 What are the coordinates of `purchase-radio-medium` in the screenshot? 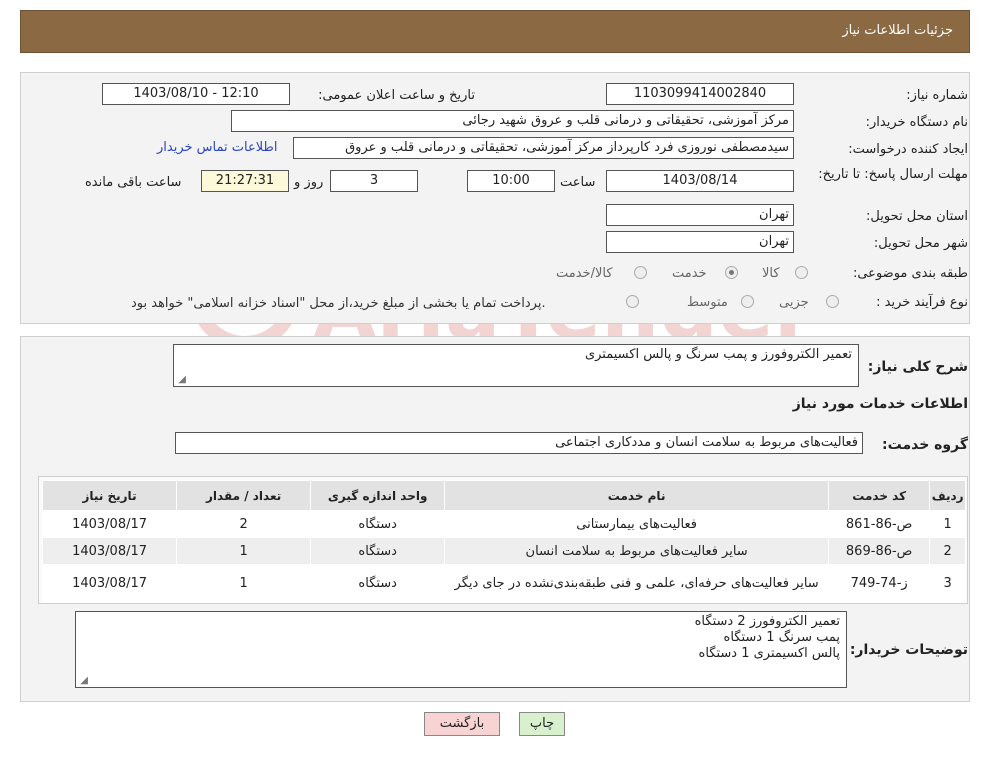 It's located at (747, 301).